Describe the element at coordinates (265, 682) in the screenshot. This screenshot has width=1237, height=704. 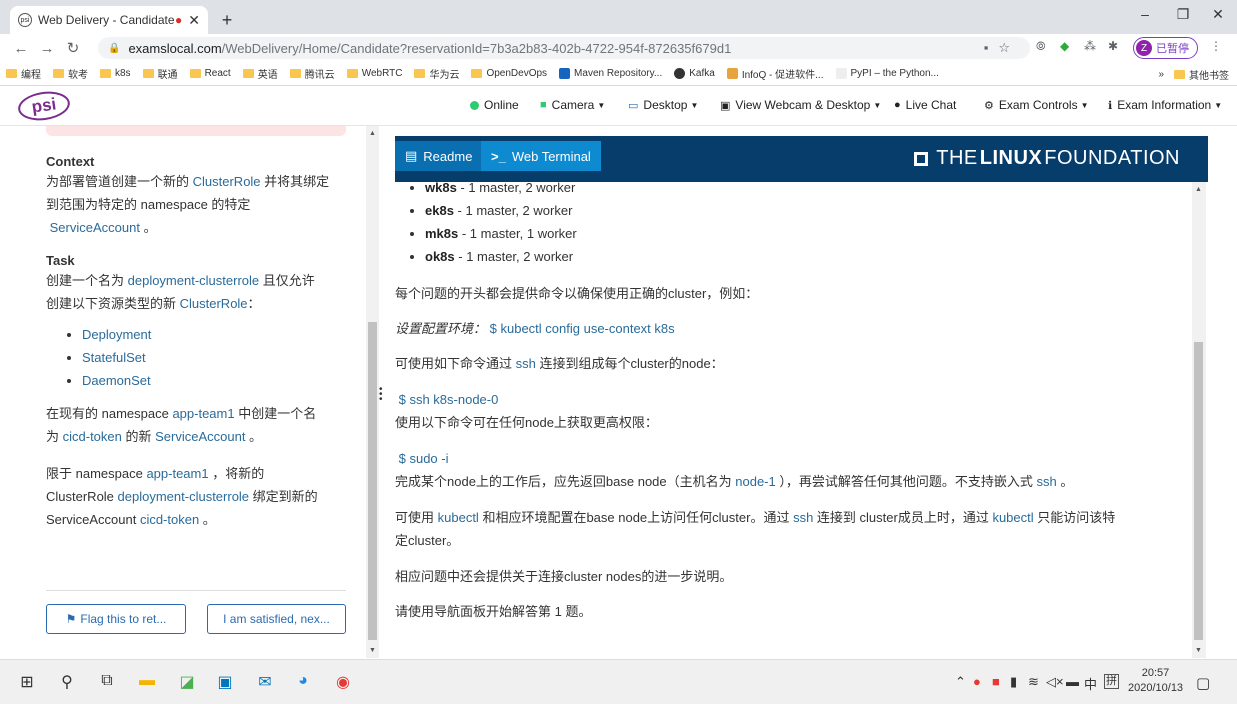
I see `mail-icon: ✉` at that location.